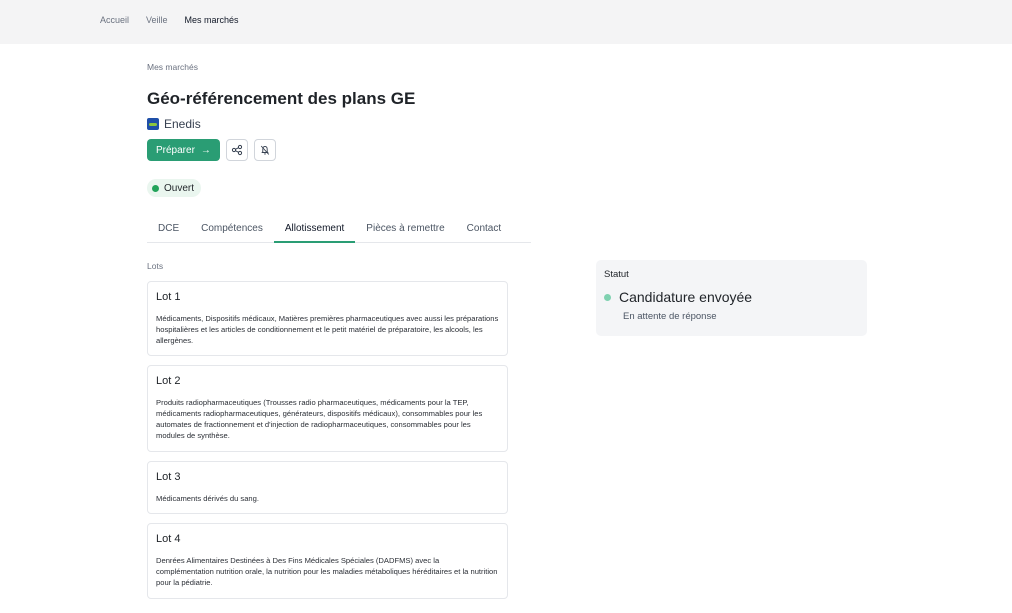 The height and width of the screenshot is (613, 1012). What do you see at coordinates (182, 124) in the screenshot?
I see `organization-name: Enedis` at bounding box center [182, 124].